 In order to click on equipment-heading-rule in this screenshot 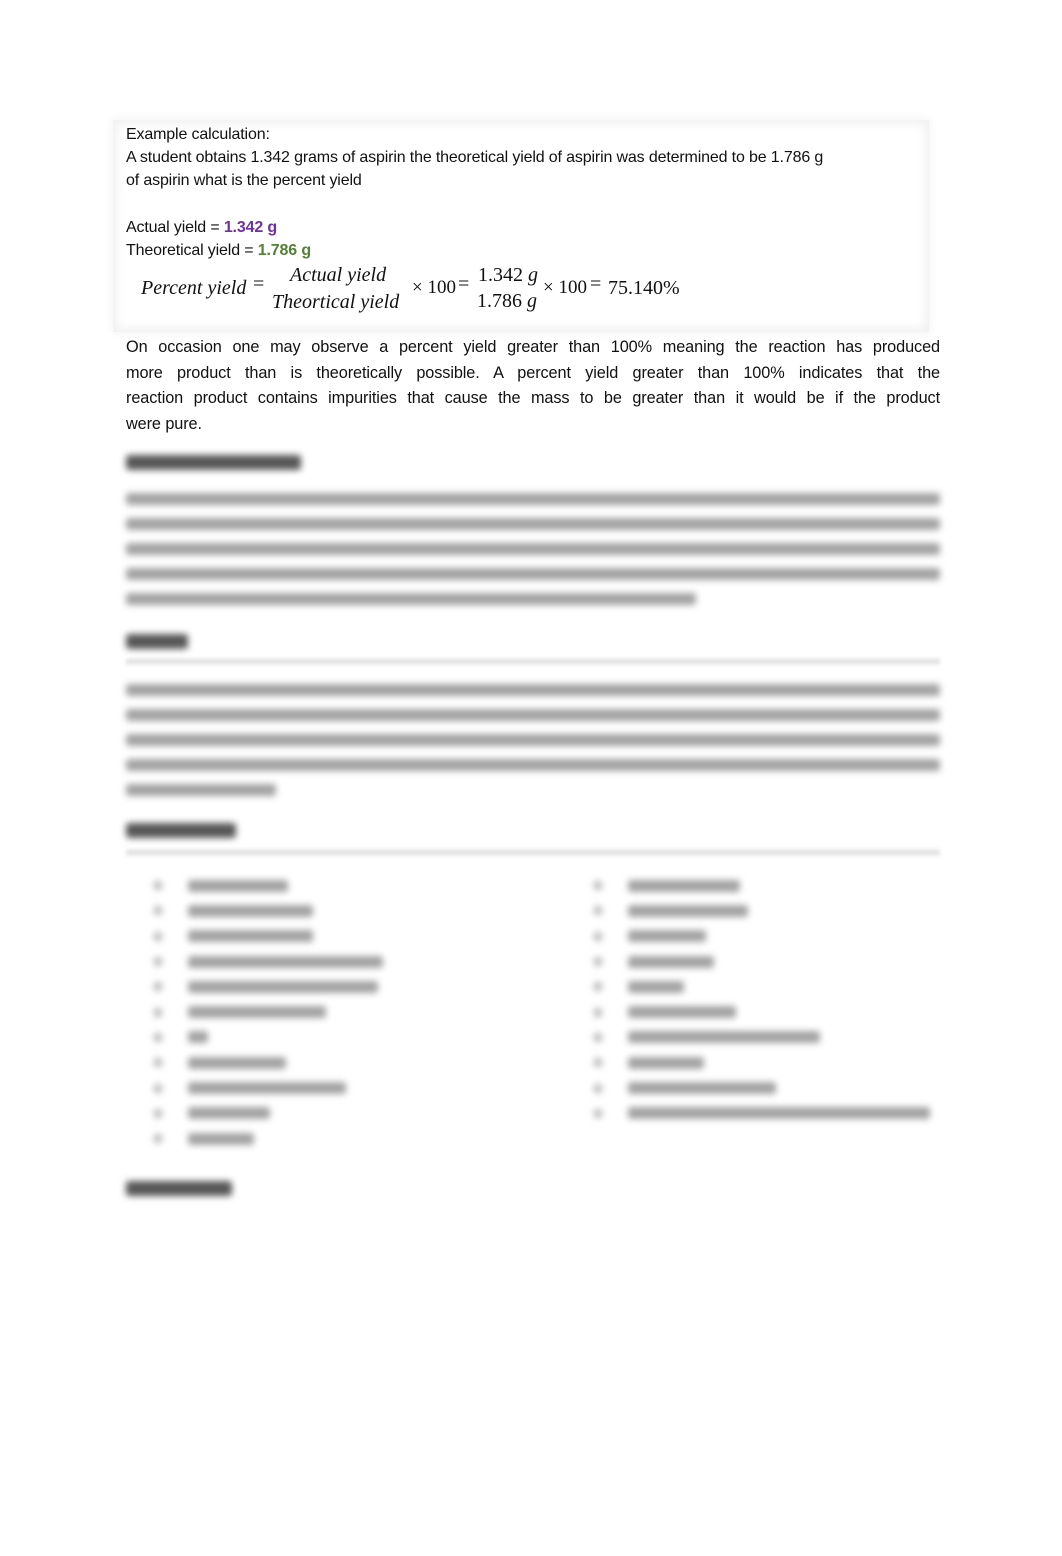, I will do `click(533, 852)`.